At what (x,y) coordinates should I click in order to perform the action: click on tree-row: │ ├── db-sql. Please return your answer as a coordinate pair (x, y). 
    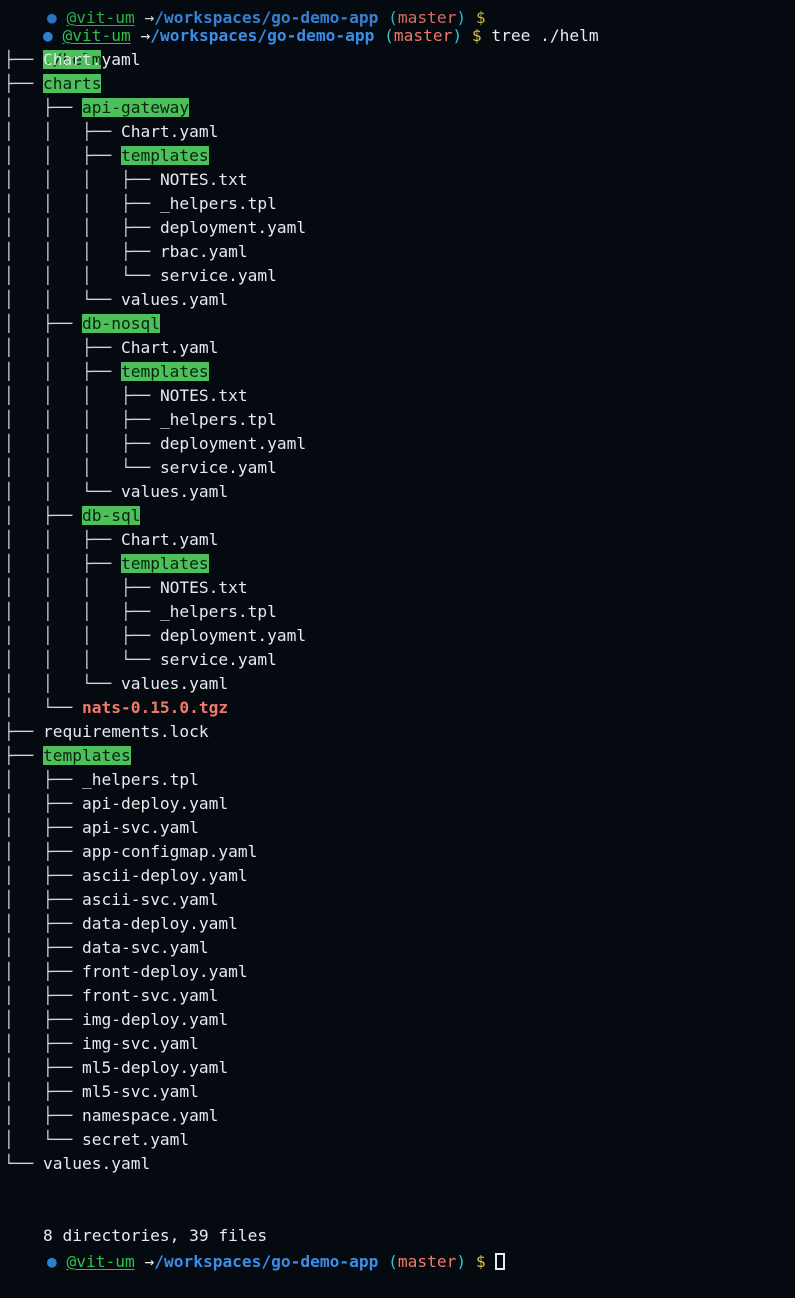
    Looking at the image, I should click on (397, 516).